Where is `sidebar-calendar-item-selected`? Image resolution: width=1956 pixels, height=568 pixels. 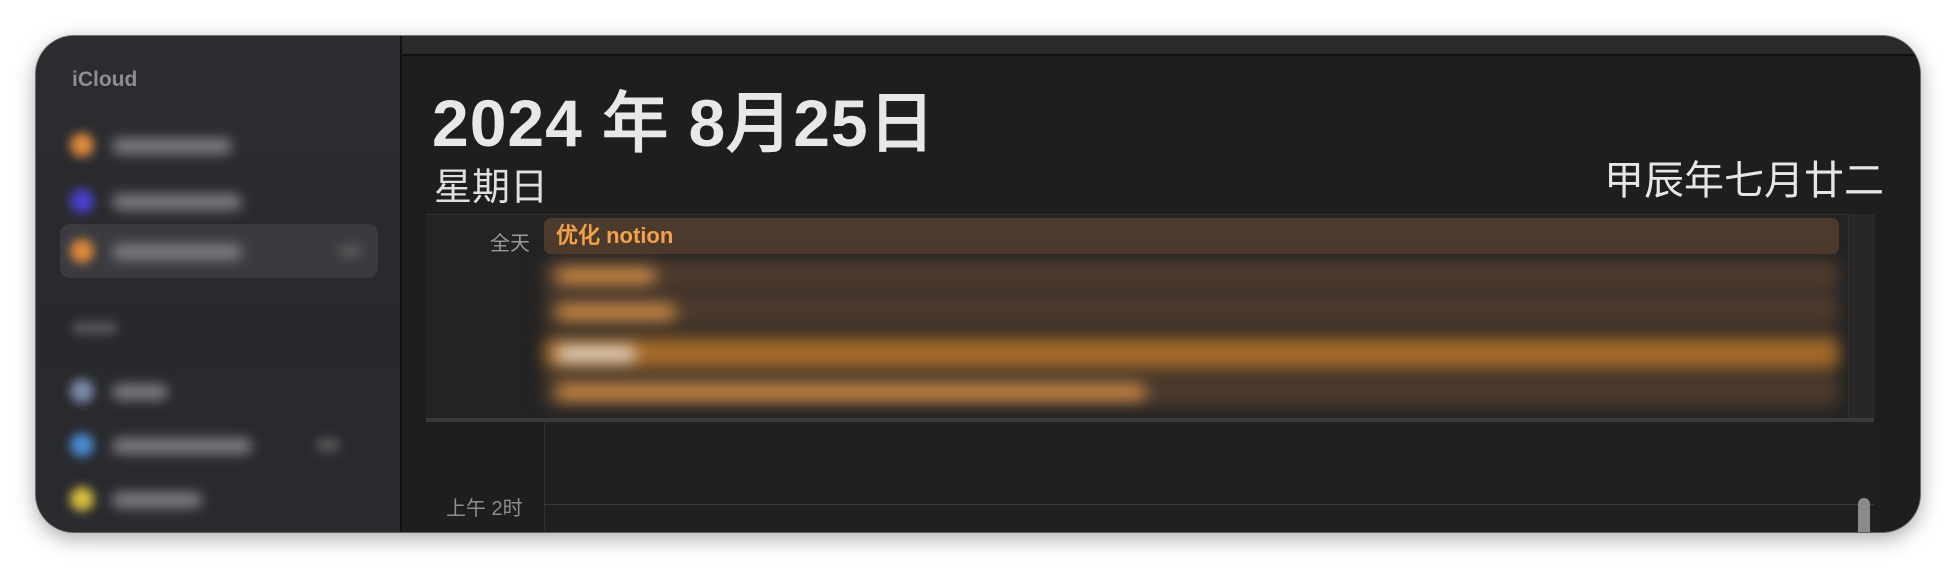 sidebar-calendar-item-selected is located at coordinates (219, 251).